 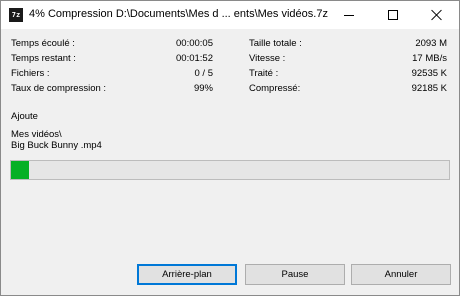 What do you see at coordinates (230, 170) in the screenshot?
I see `progress-bar` at bounding box center [230, 170].